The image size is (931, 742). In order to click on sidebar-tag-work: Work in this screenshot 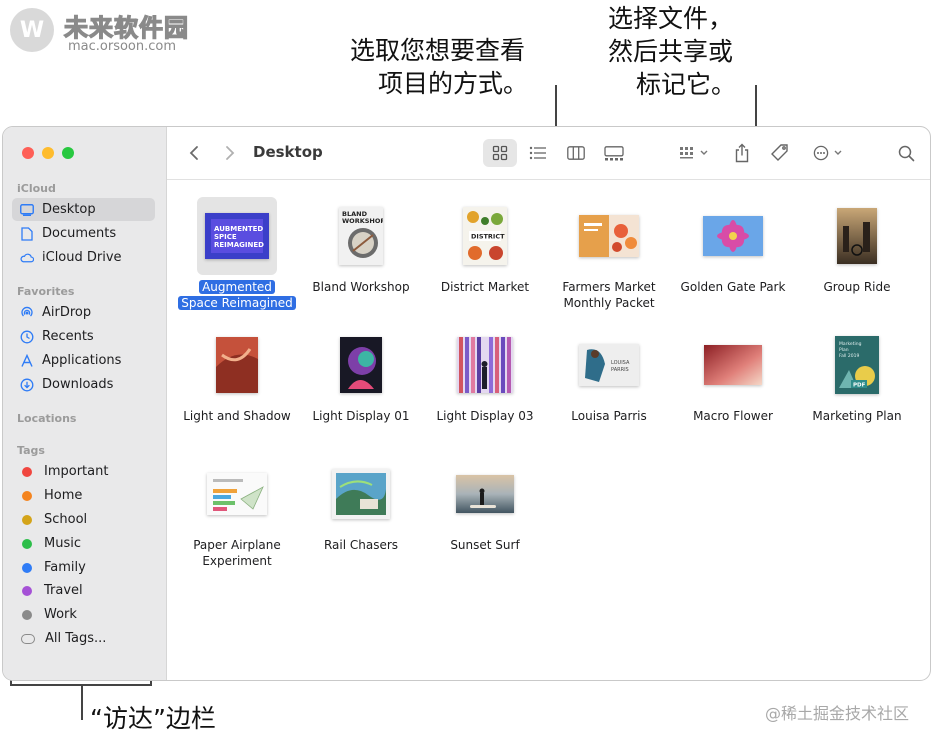, I will do `click(83, 614)`.